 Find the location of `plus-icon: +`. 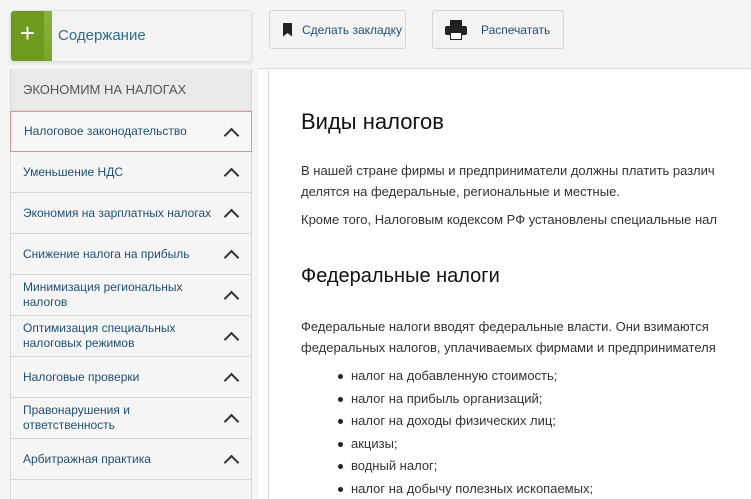

plus-icon: + is located at coordinates (31, 36).